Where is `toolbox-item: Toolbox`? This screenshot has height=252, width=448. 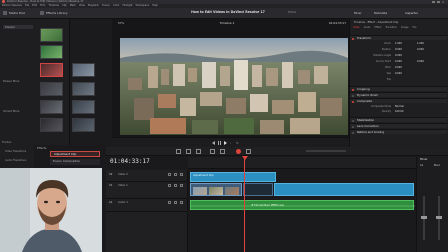
toolbox-item: Toolbox is located at coordinates (17, 143).